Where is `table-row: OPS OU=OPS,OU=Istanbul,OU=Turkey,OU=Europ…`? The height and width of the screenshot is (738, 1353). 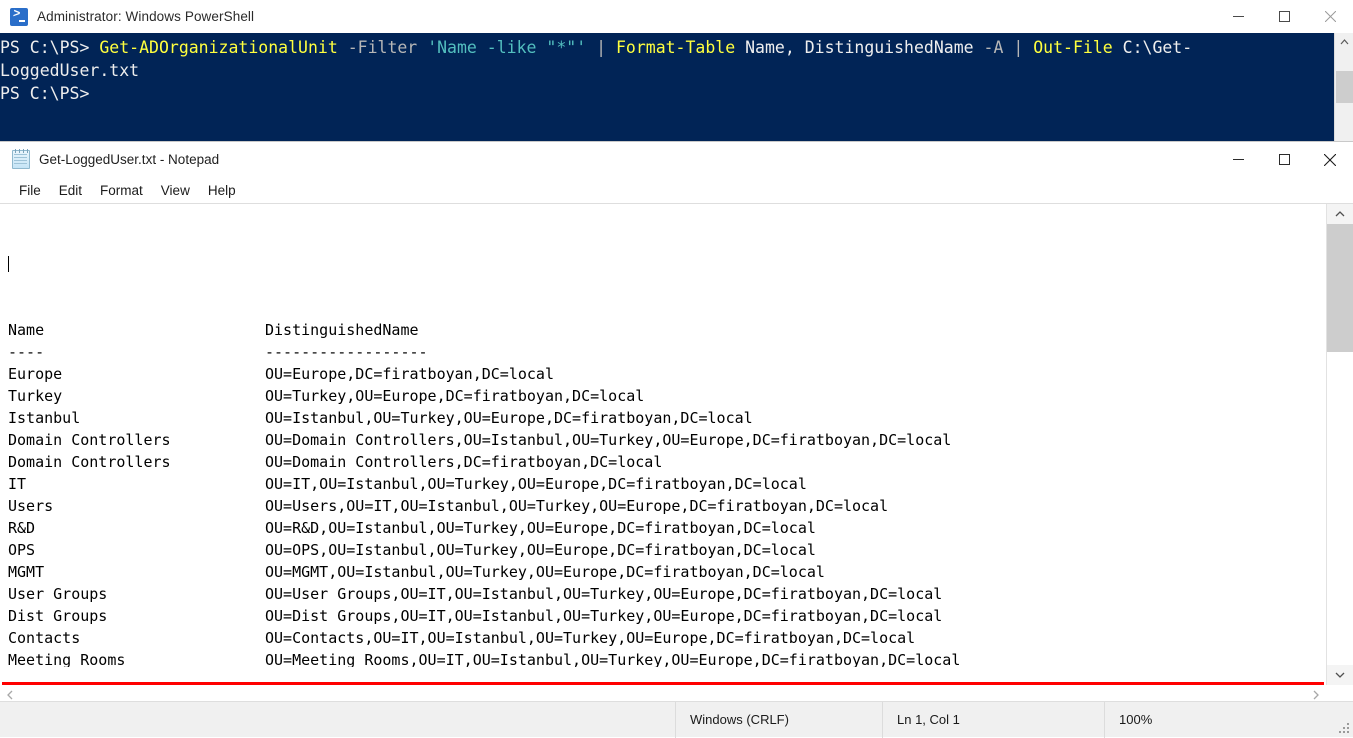 table-row: OPS OU=OPS,OU=Istanbul,OU=Turkey,OU=Europ… is located at coordinates (666, 550).